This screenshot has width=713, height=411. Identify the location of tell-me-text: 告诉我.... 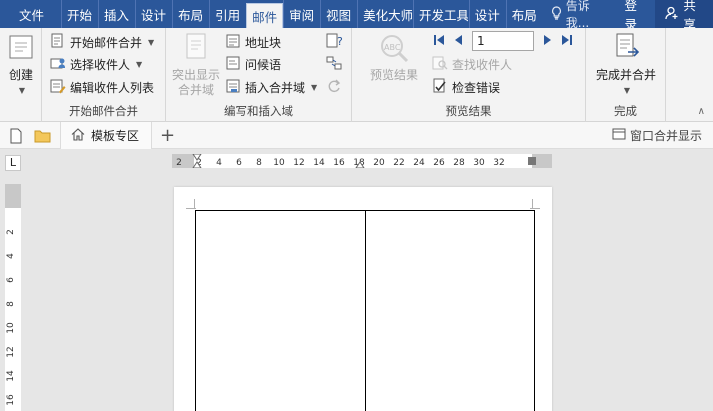
(577, 15).